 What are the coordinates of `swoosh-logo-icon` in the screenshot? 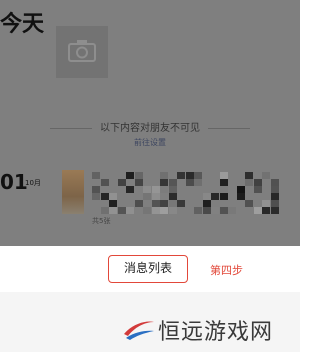 It's located at (139, 330).